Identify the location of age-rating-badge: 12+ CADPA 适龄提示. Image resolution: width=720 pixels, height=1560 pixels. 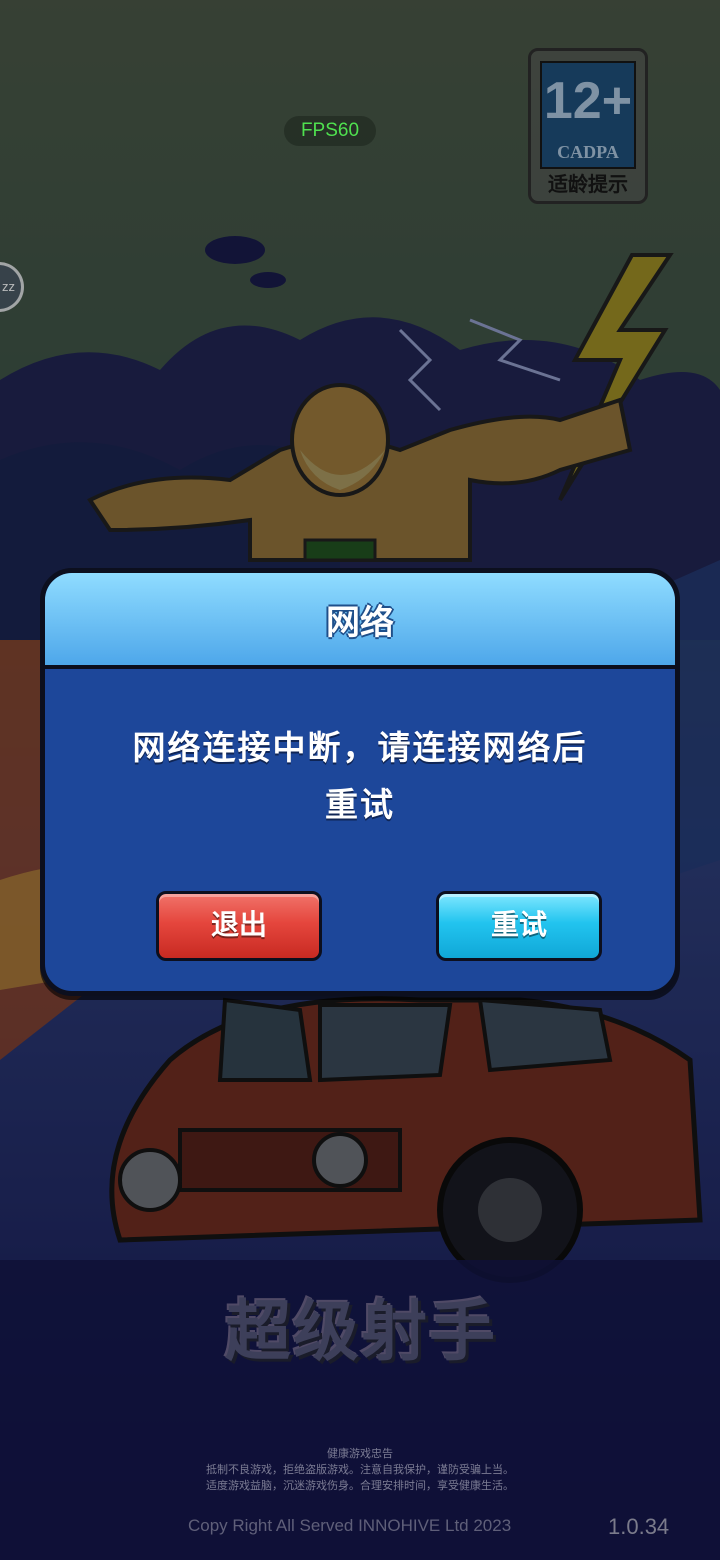
(588, 126).